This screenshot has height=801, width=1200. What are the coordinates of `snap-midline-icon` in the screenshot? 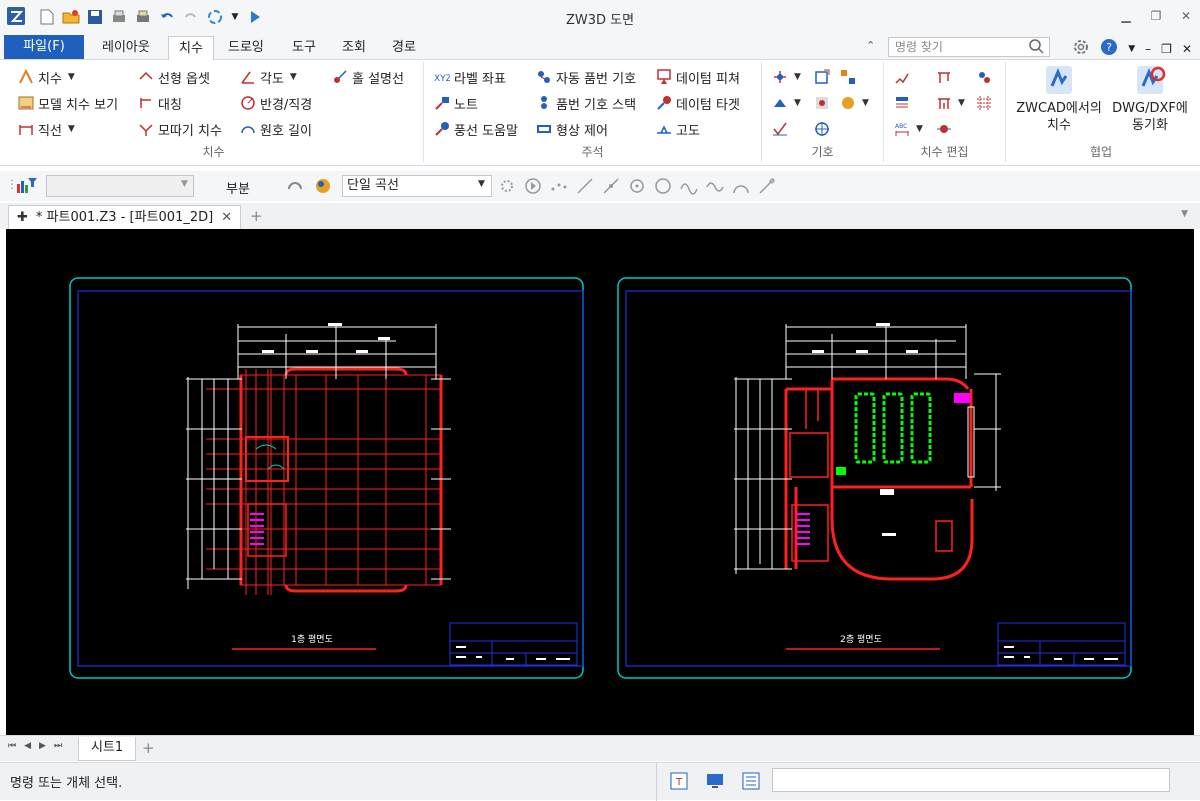 It's located at (611, 187).